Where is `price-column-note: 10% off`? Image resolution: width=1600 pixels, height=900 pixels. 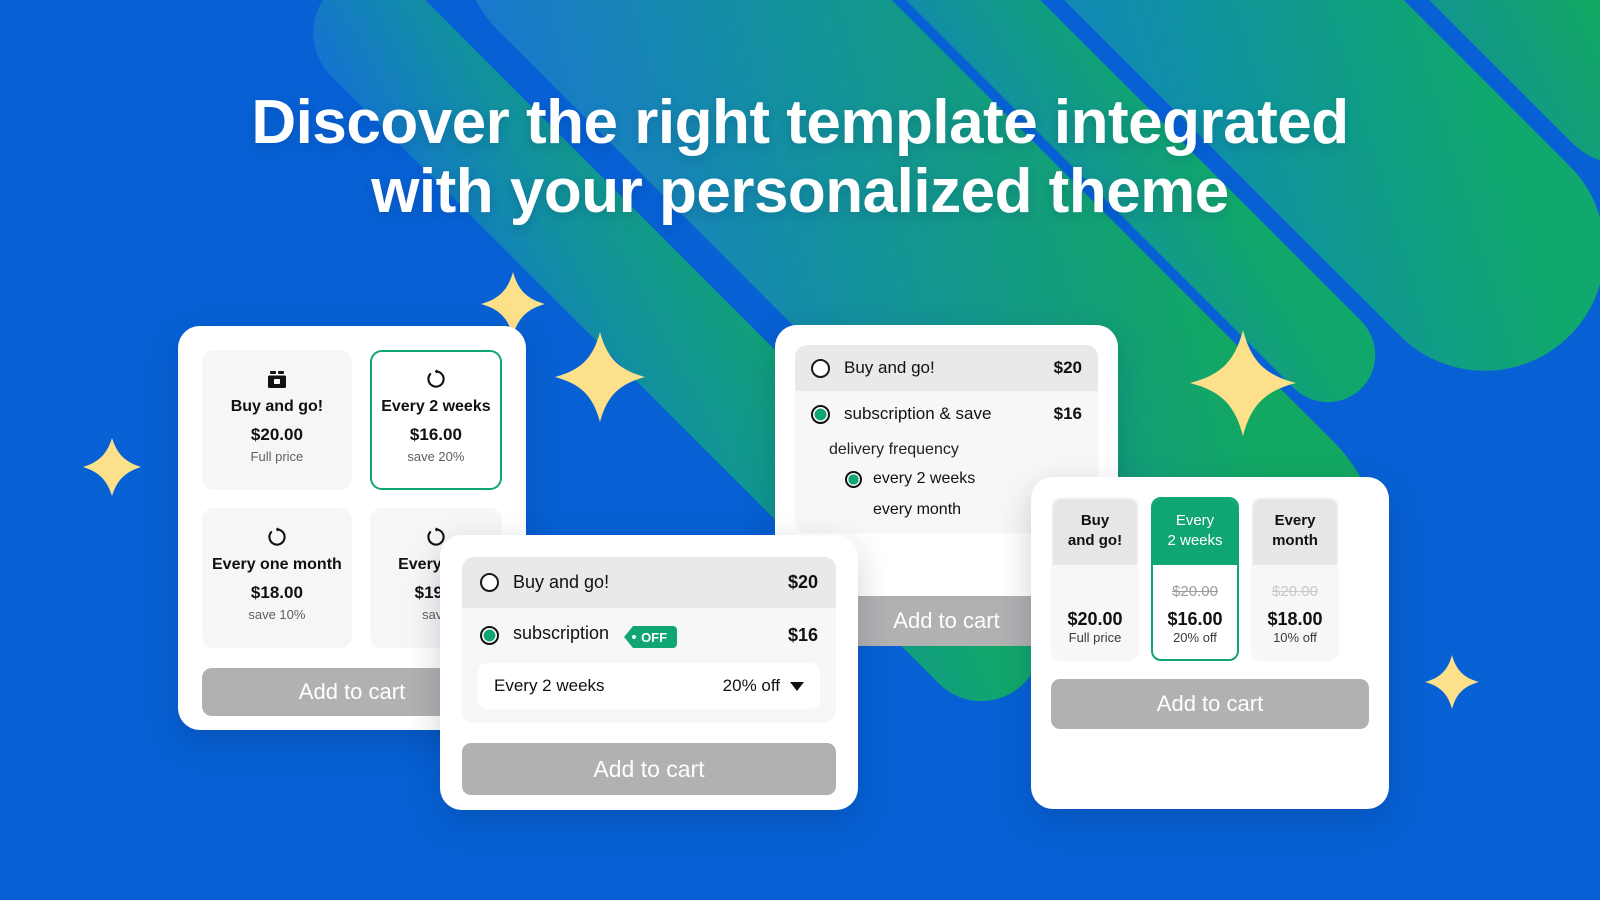
price-column-note: 10% off is located at coordinates (1295, 637).